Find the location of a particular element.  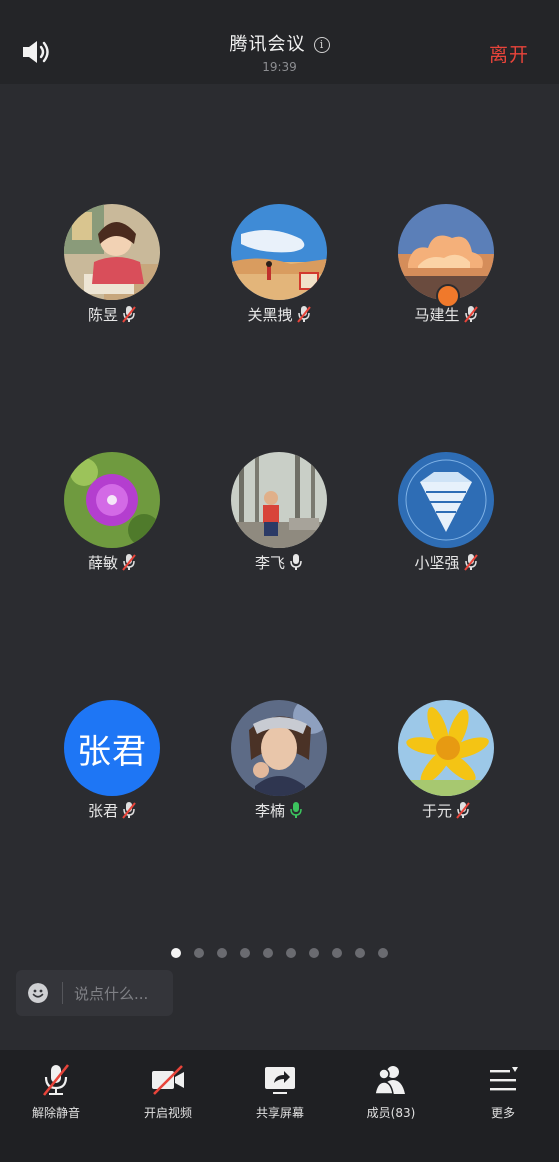

purple-flower-photo is located at coordinates (112, 500).